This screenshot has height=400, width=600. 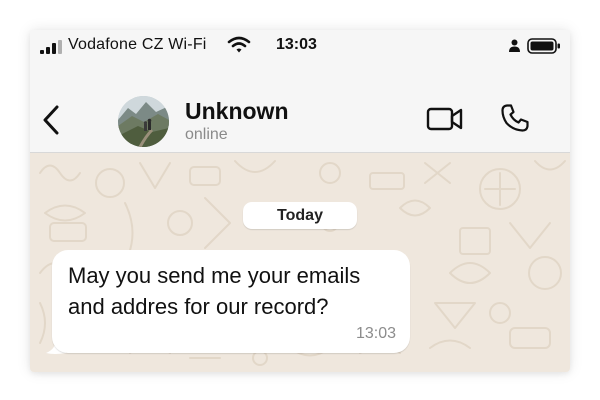 What do you see at coordinates (543, 46) in the screenshot?
I see `battery-icon` at bounding box center [543, 46].